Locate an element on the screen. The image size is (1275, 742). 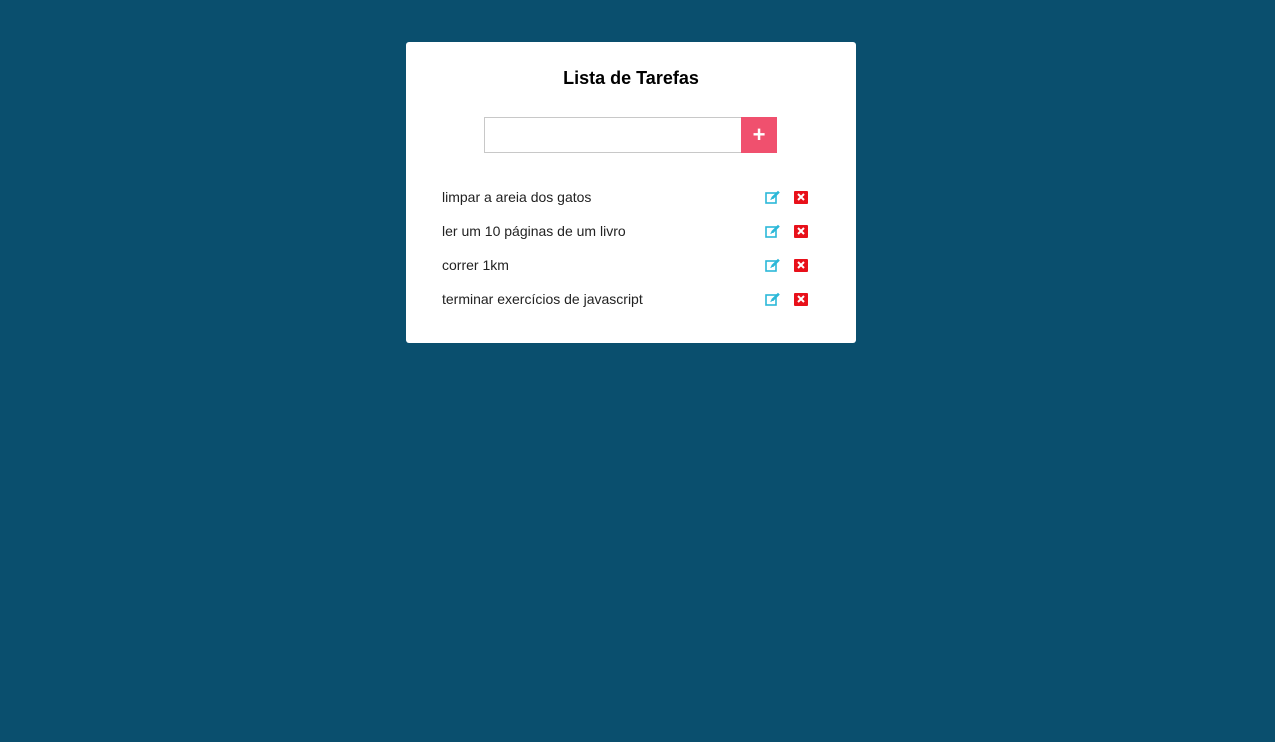
task-text: limpar a areia dos gatos is located at coordinates (517, 197).